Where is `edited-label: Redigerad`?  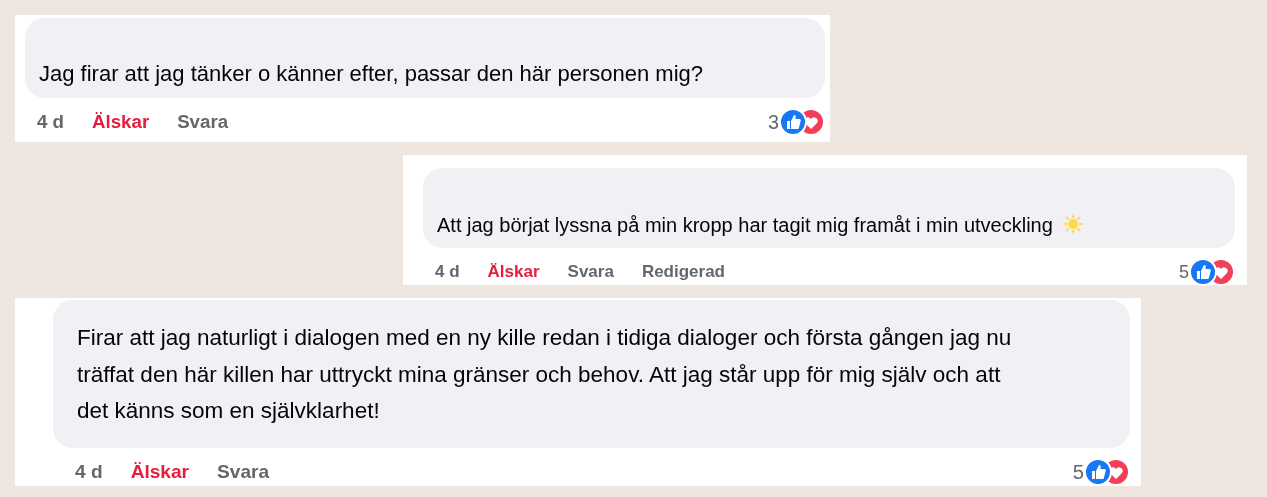 edited-label: Redigerad is located at coordinates (683, 272).